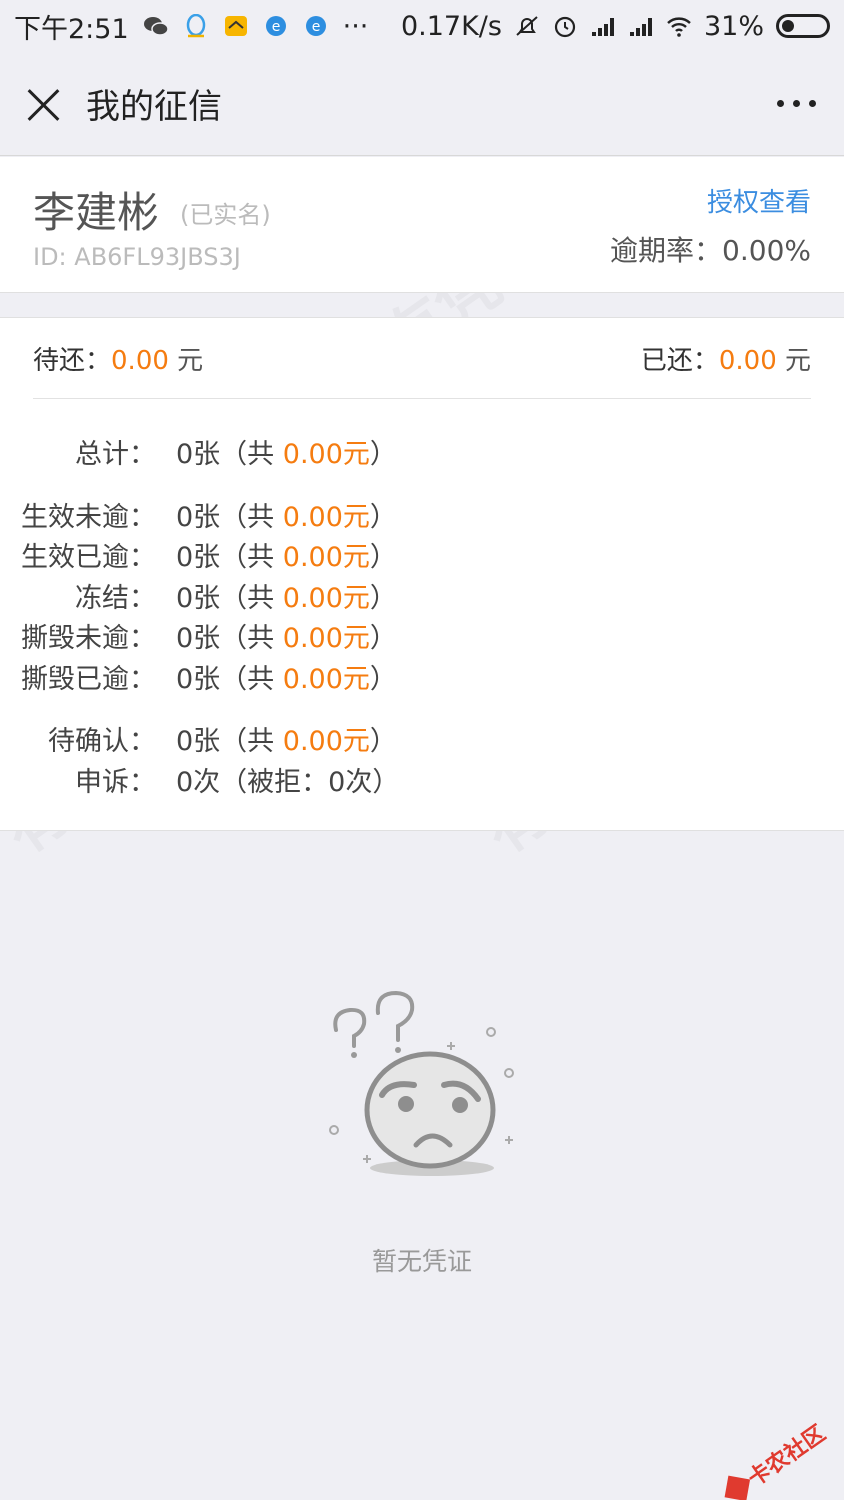 The height and width of the screenshot is (1500, 844). I want to click on paid-value: 0.00, so click(747, 361).